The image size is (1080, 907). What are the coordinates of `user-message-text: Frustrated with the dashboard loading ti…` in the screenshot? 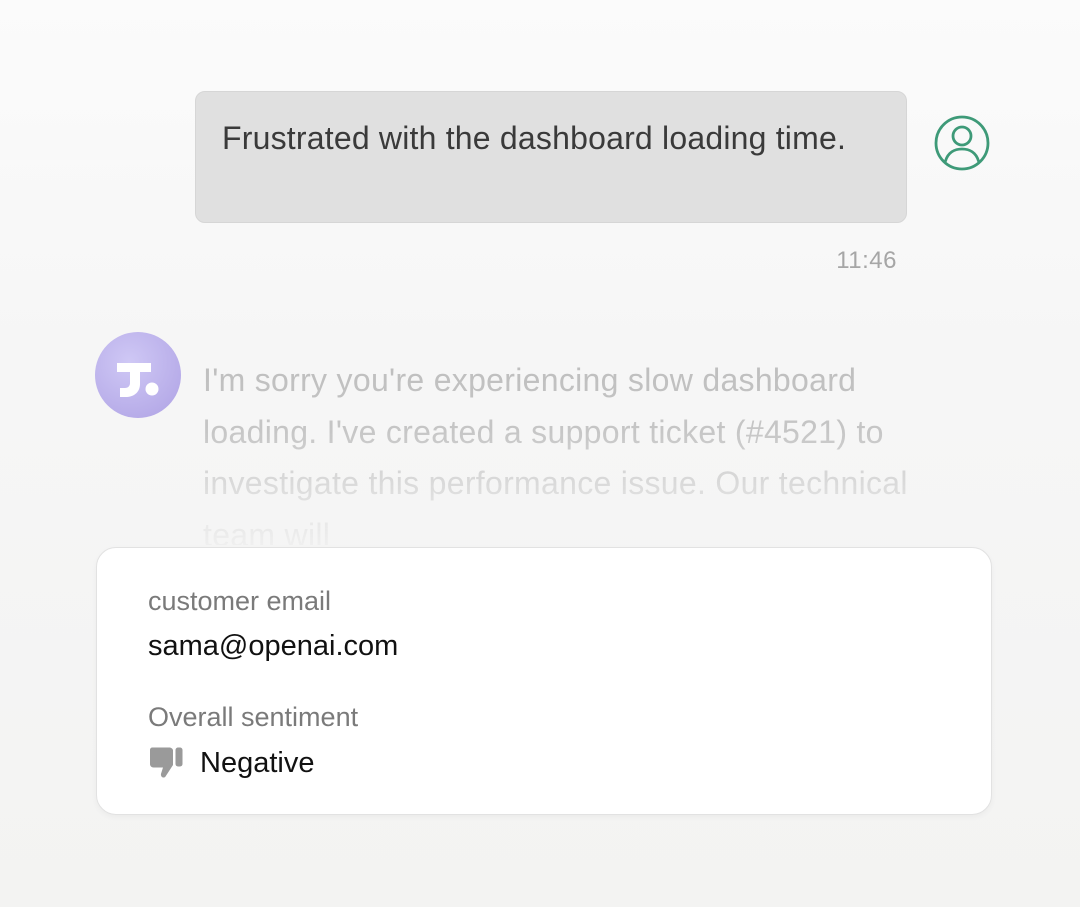 It's located at (534, 138).